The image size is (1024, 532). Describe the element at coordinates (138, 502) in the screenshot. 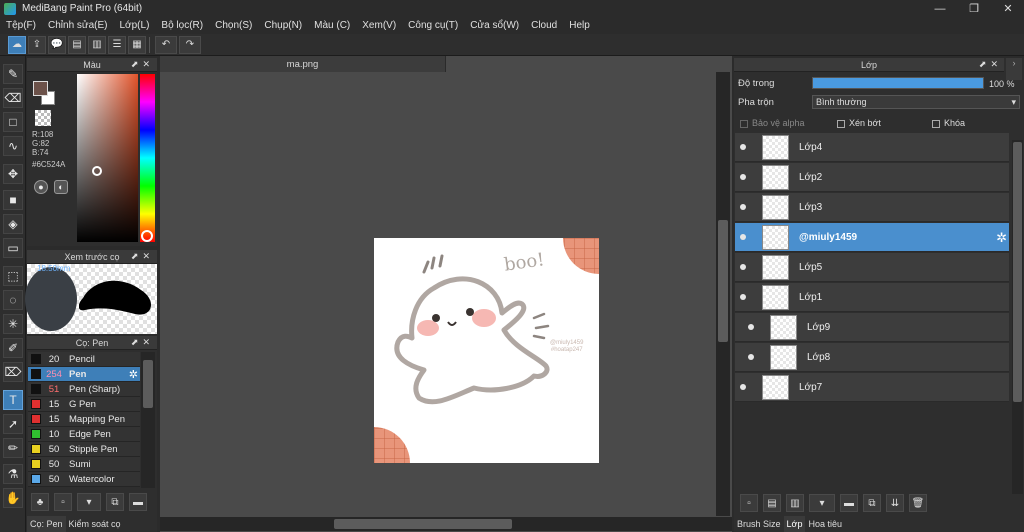

I see `folder-icon: ▬` at that location.